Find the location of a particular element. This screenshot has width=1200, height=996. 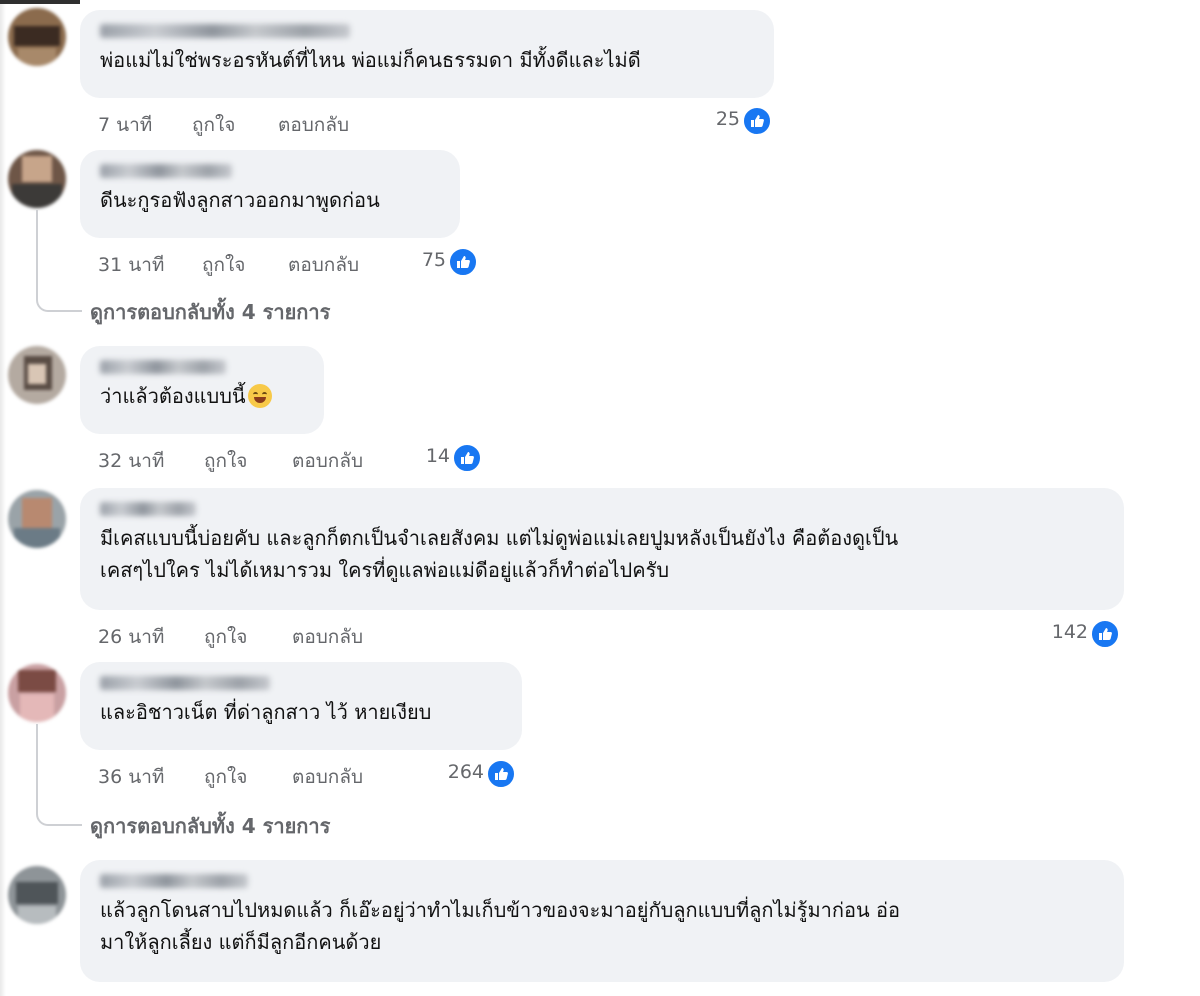

reaction-number: 75 is located at coordinates (433, 260).